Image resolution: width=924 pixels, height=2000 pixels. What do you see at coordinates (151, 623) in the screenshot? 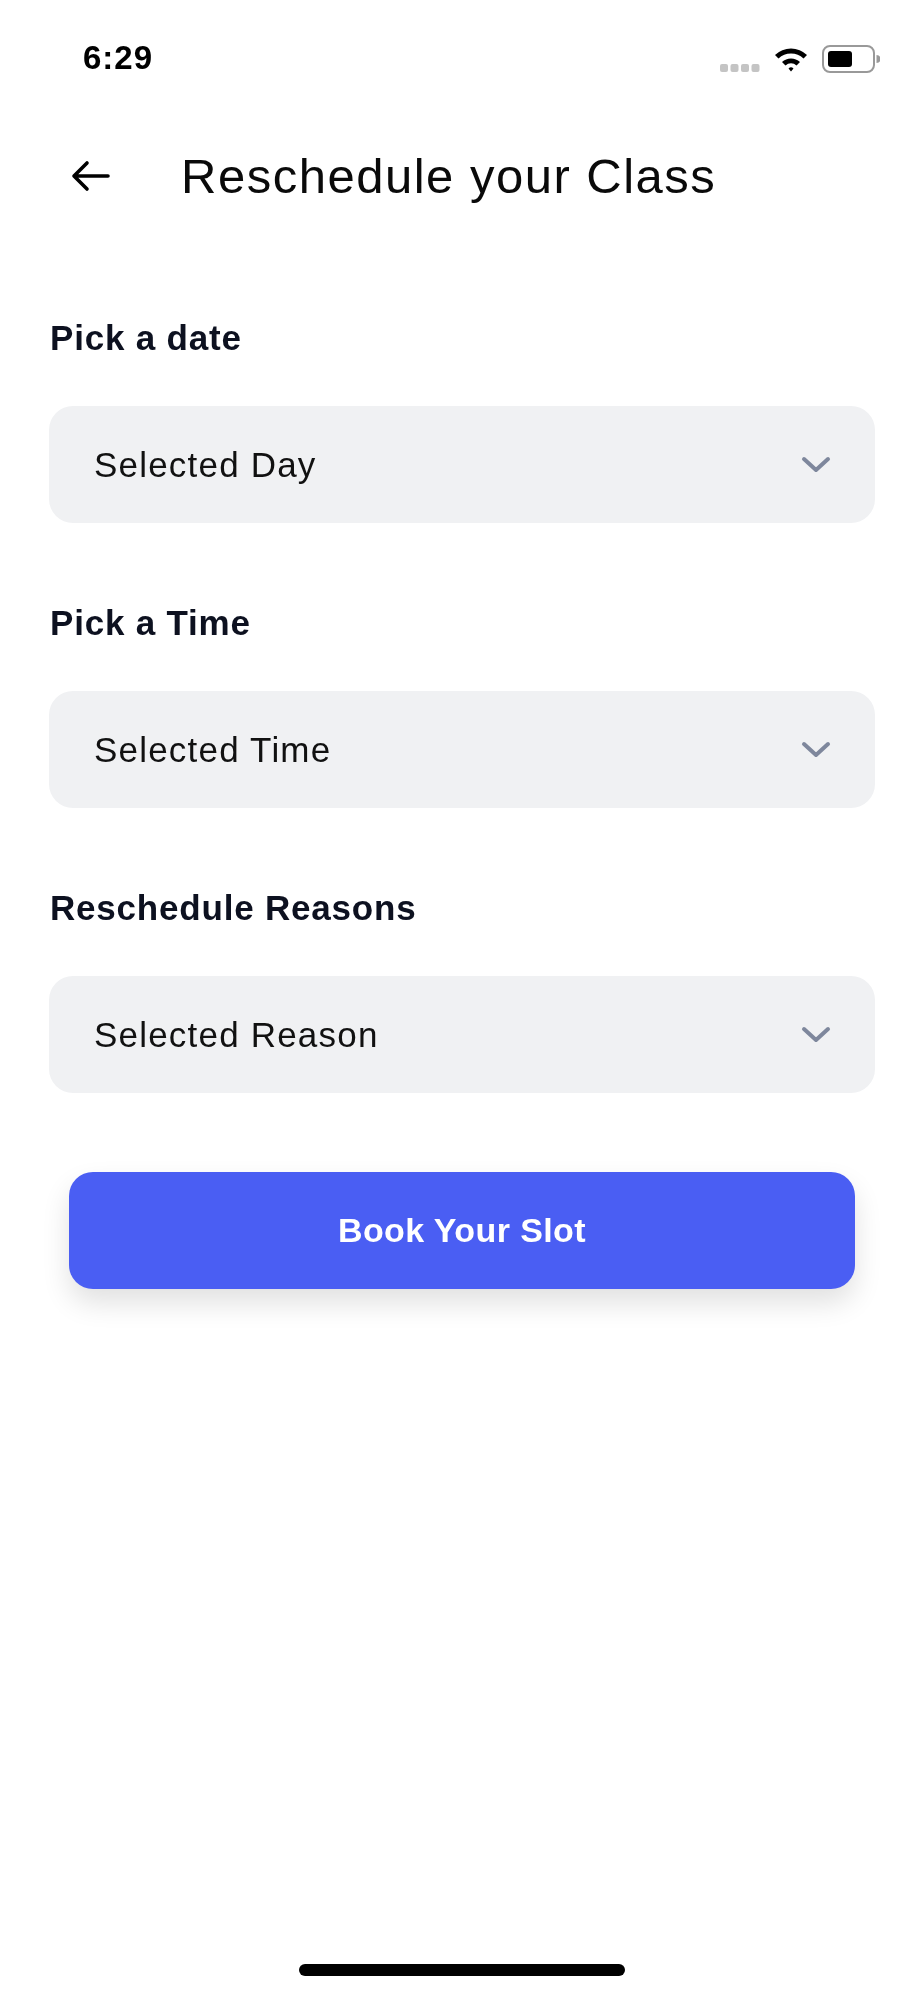
I see `field-label: Pick a Time` at bounding box center [151, 623].